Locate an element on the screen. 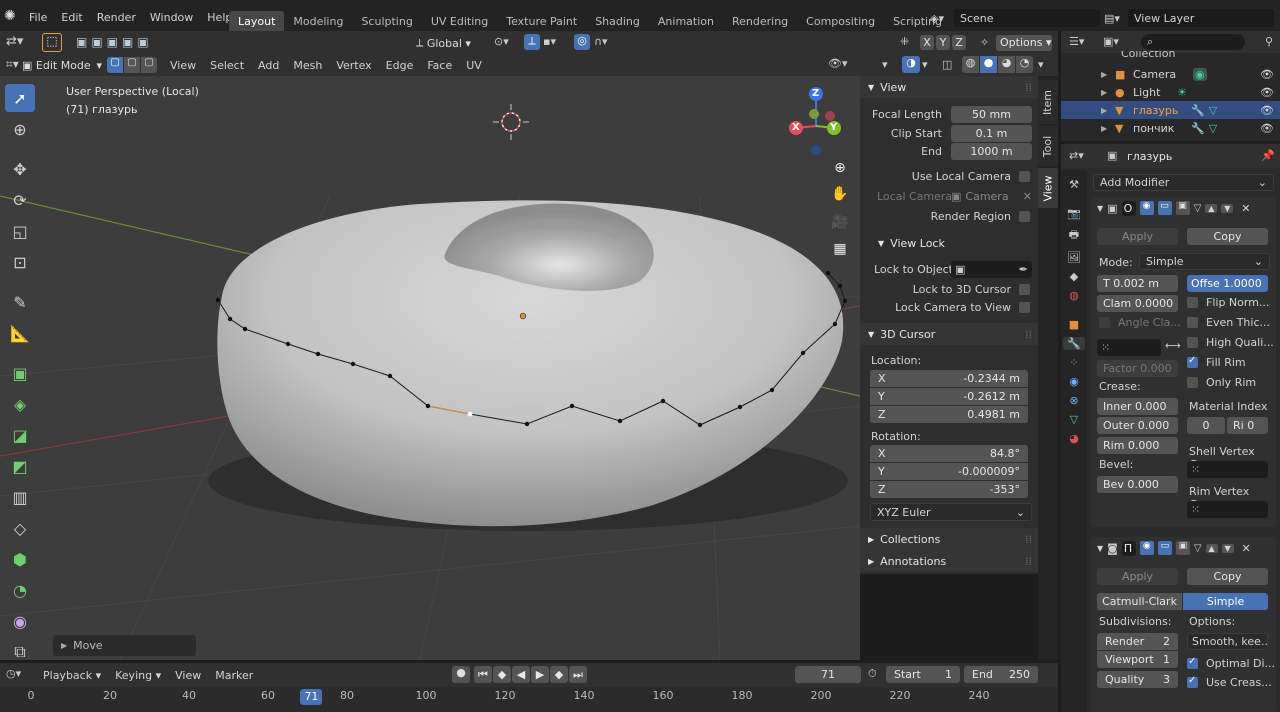 The image size is (1280, 712). rendered-shading-icon: ◔ is located at coordinates (1024, 64).